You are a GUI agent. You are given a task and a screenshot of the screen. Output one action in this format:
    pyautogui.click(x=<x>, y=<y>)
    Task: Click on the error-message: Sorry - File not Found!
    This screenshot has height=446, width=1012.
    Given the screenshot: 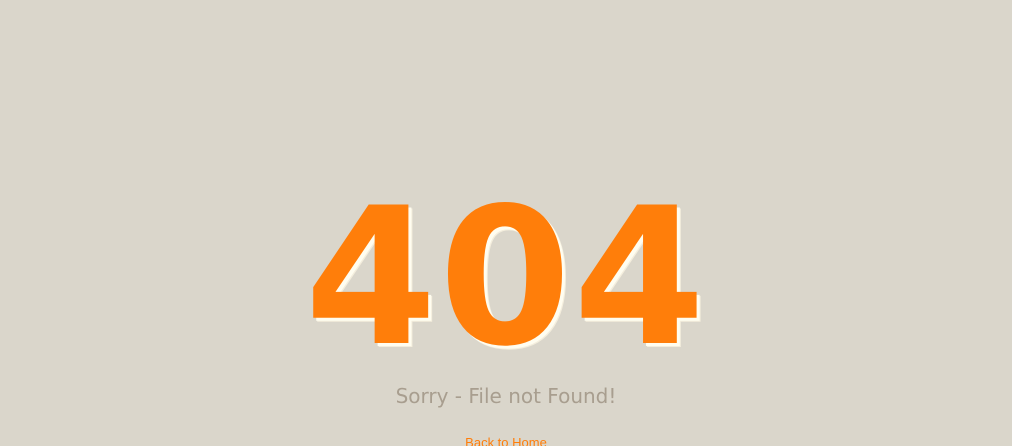 What is the action you would take?
    pyautogui.click(x=506, y=396)
    